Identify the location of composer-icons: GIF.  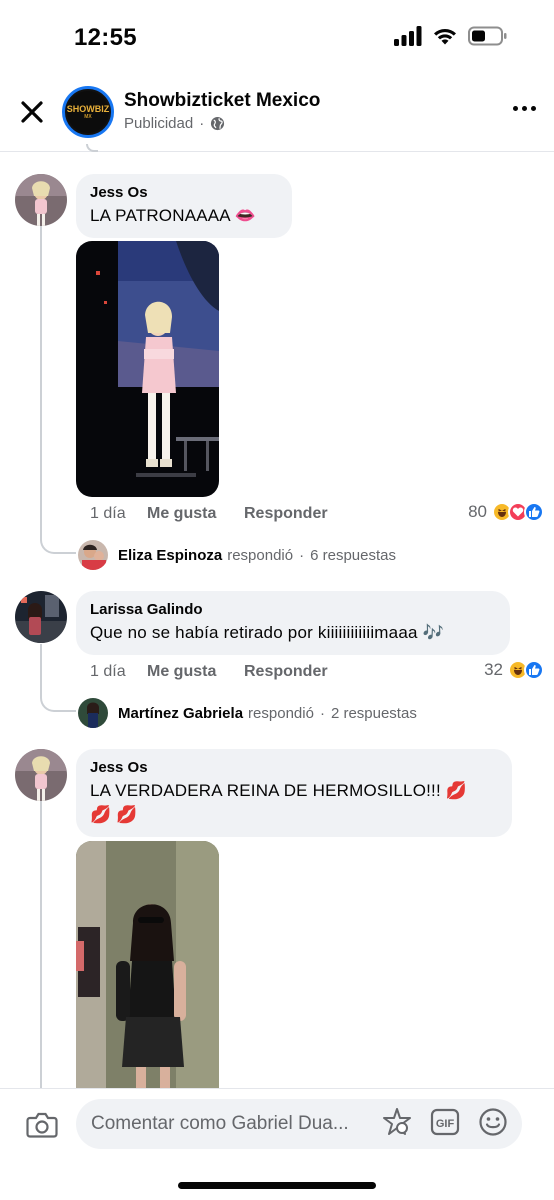
(445, 1122).